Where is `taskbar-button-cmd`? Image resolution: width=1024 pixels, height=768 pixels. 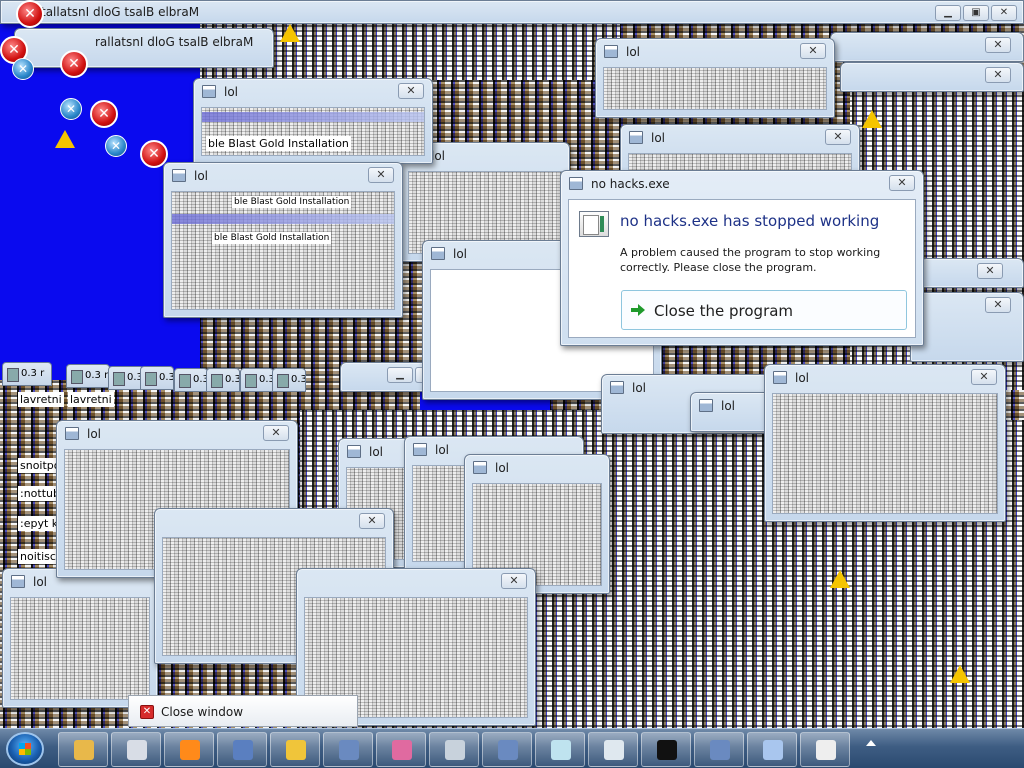
taskbar-button-cmd is located at coordinates (666, 749).